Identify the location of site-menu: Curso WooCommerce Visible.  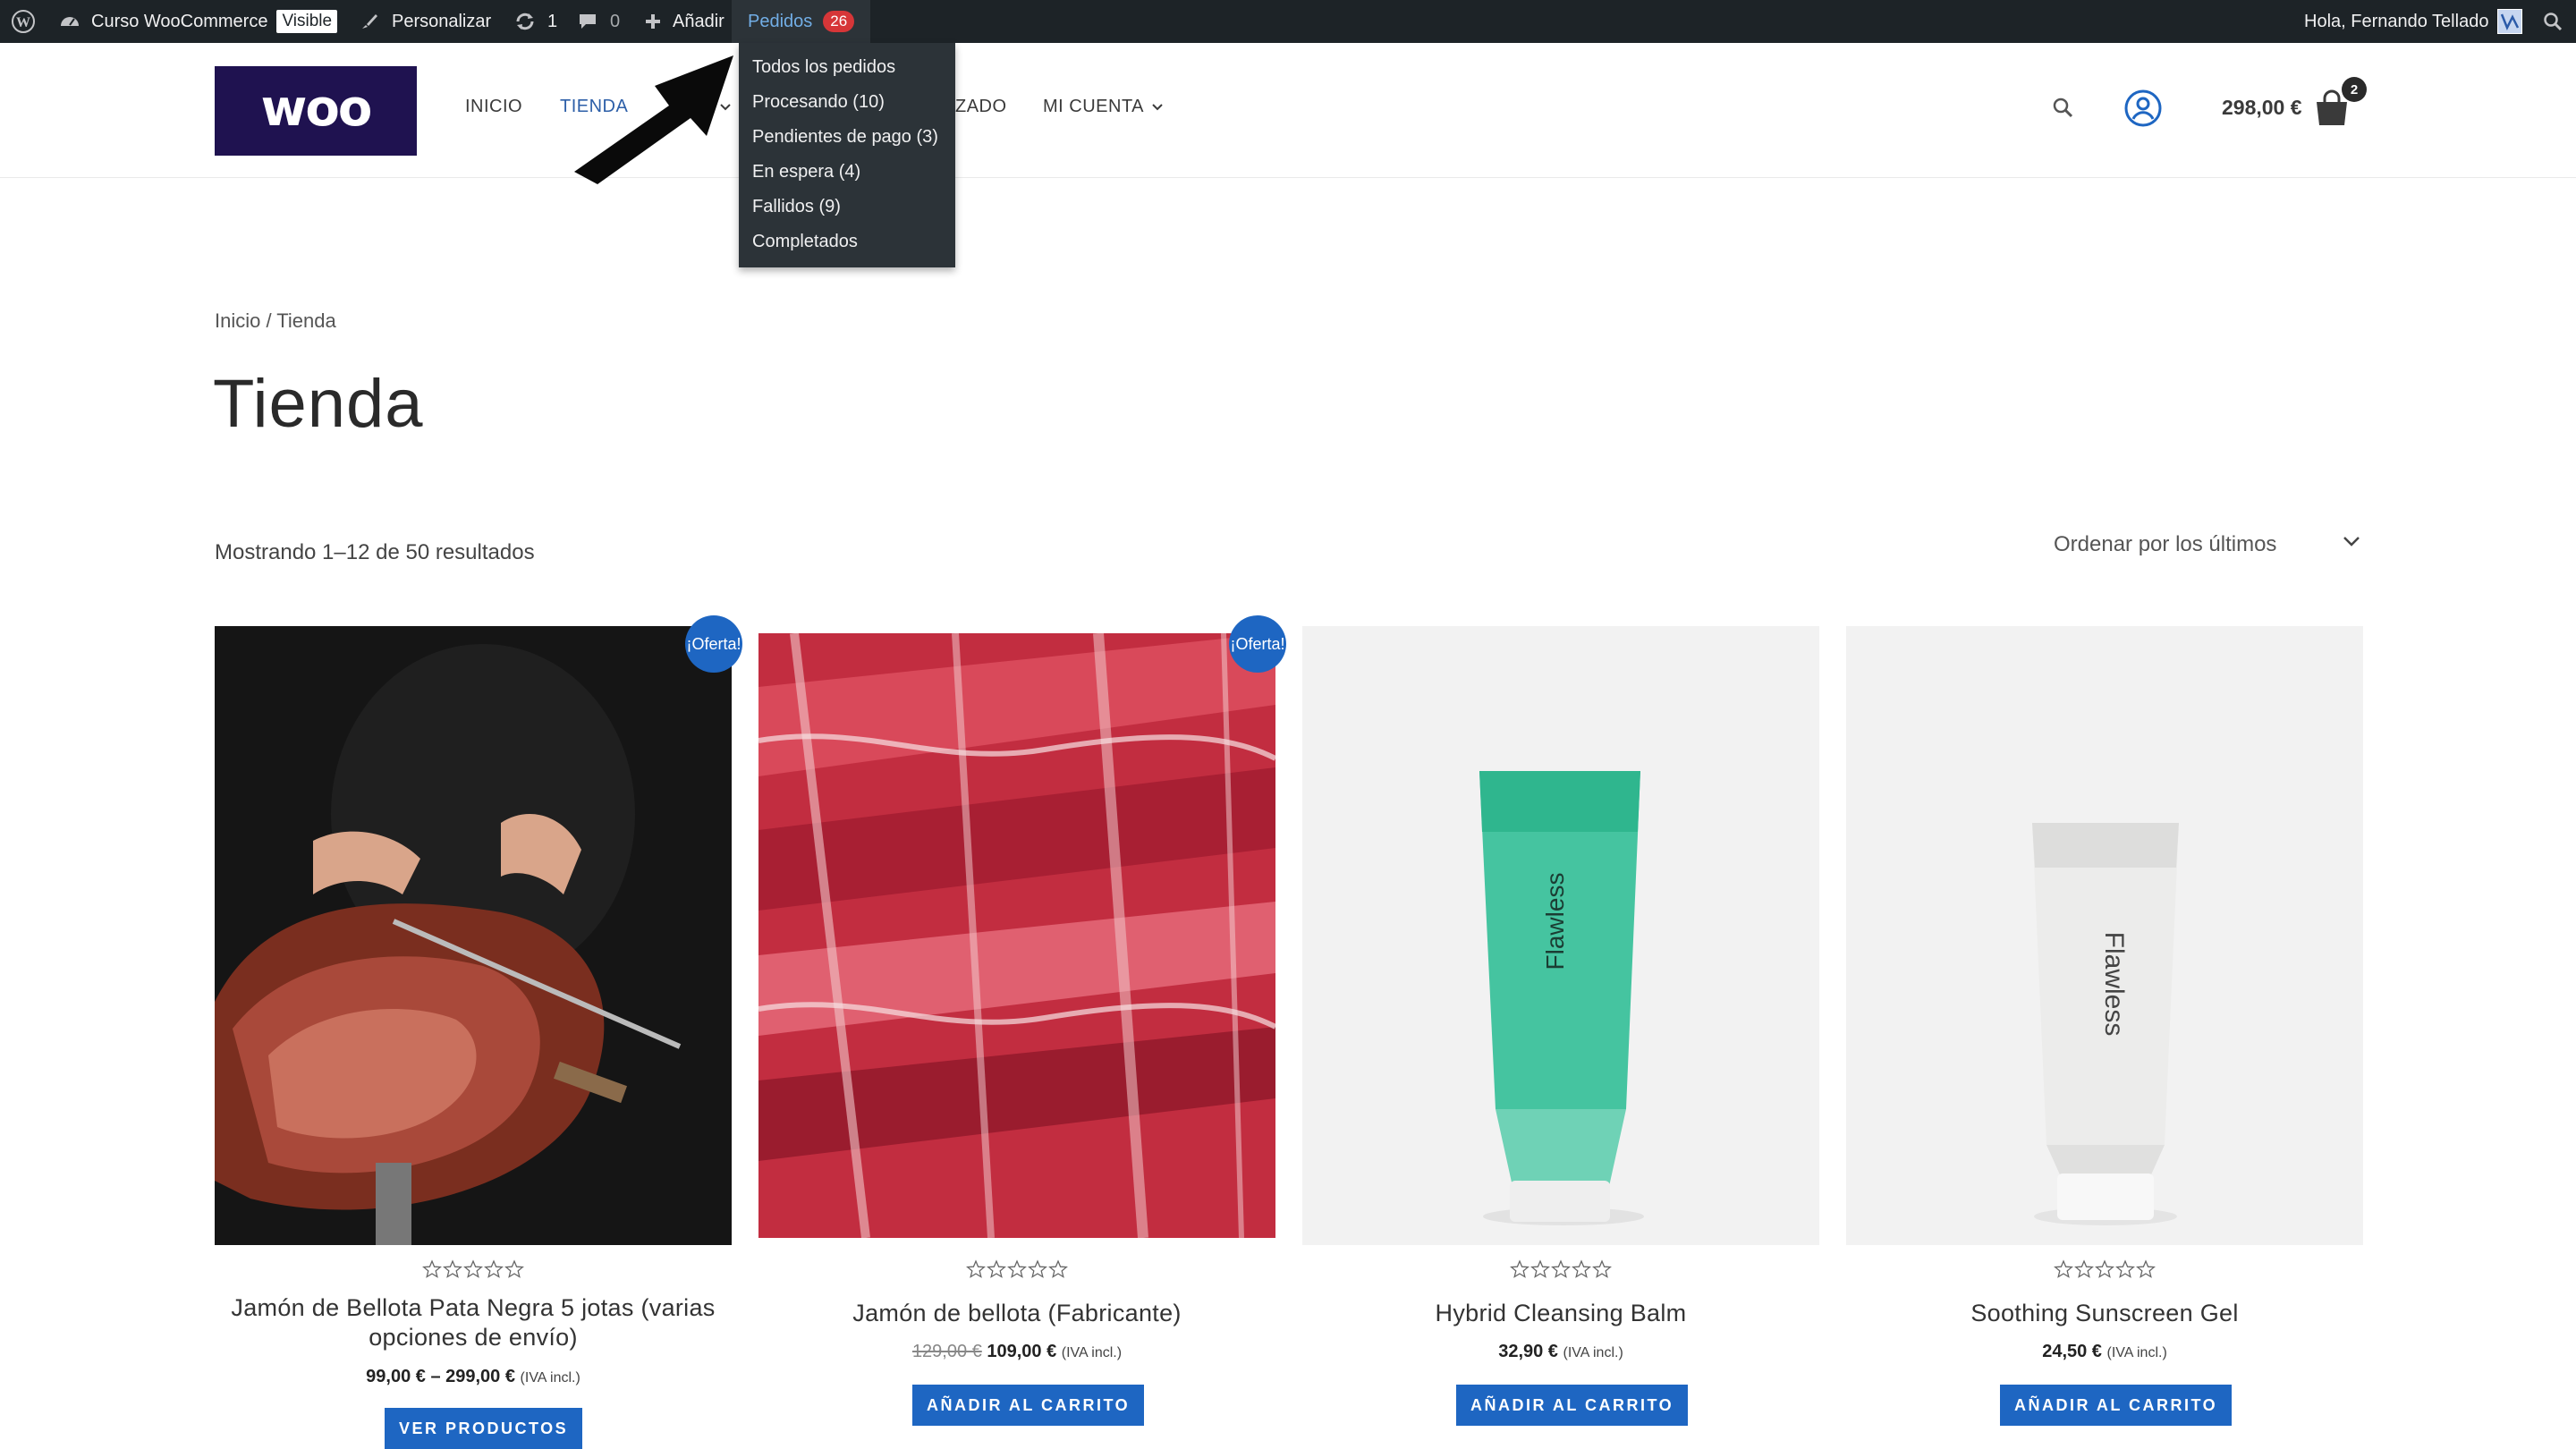
(198, 21).